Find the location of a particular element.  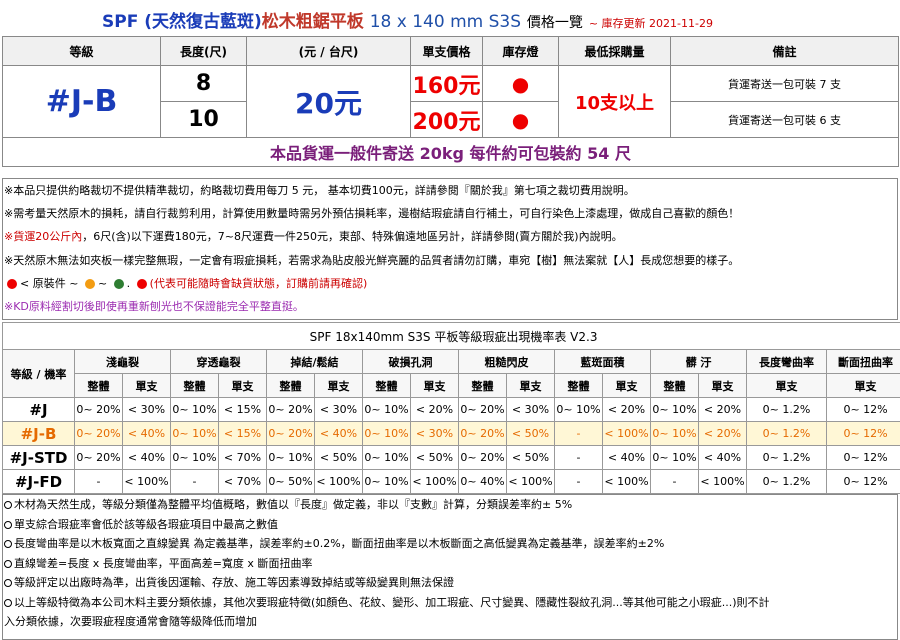

defect-group: 斷面扭曲率 is located at coordinates (862, 361).